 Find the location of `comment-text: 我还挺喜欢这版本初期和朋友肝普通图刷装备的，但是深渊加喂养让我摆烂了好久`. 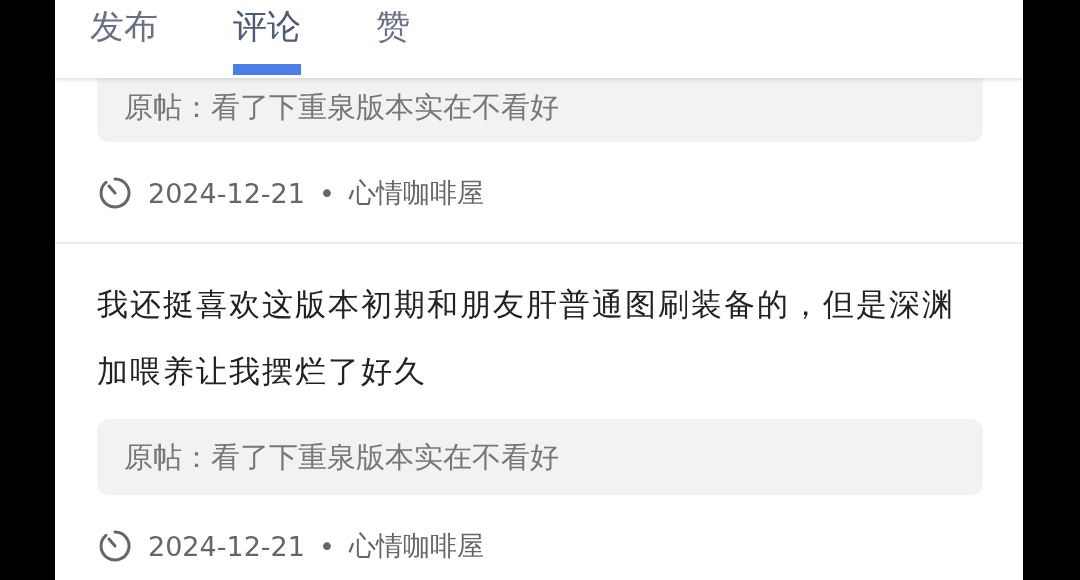

comment-text: 我还挺喜欢这版本初期和朋友肝普通图刷装备的，但是深渊加喂养让我摆烂了好久 is located at coordinates (526, 338).